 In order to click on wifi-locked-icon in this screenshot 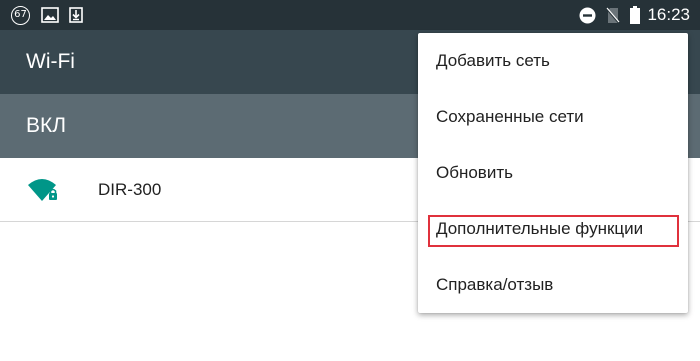, I will do `click(42, 190)`.